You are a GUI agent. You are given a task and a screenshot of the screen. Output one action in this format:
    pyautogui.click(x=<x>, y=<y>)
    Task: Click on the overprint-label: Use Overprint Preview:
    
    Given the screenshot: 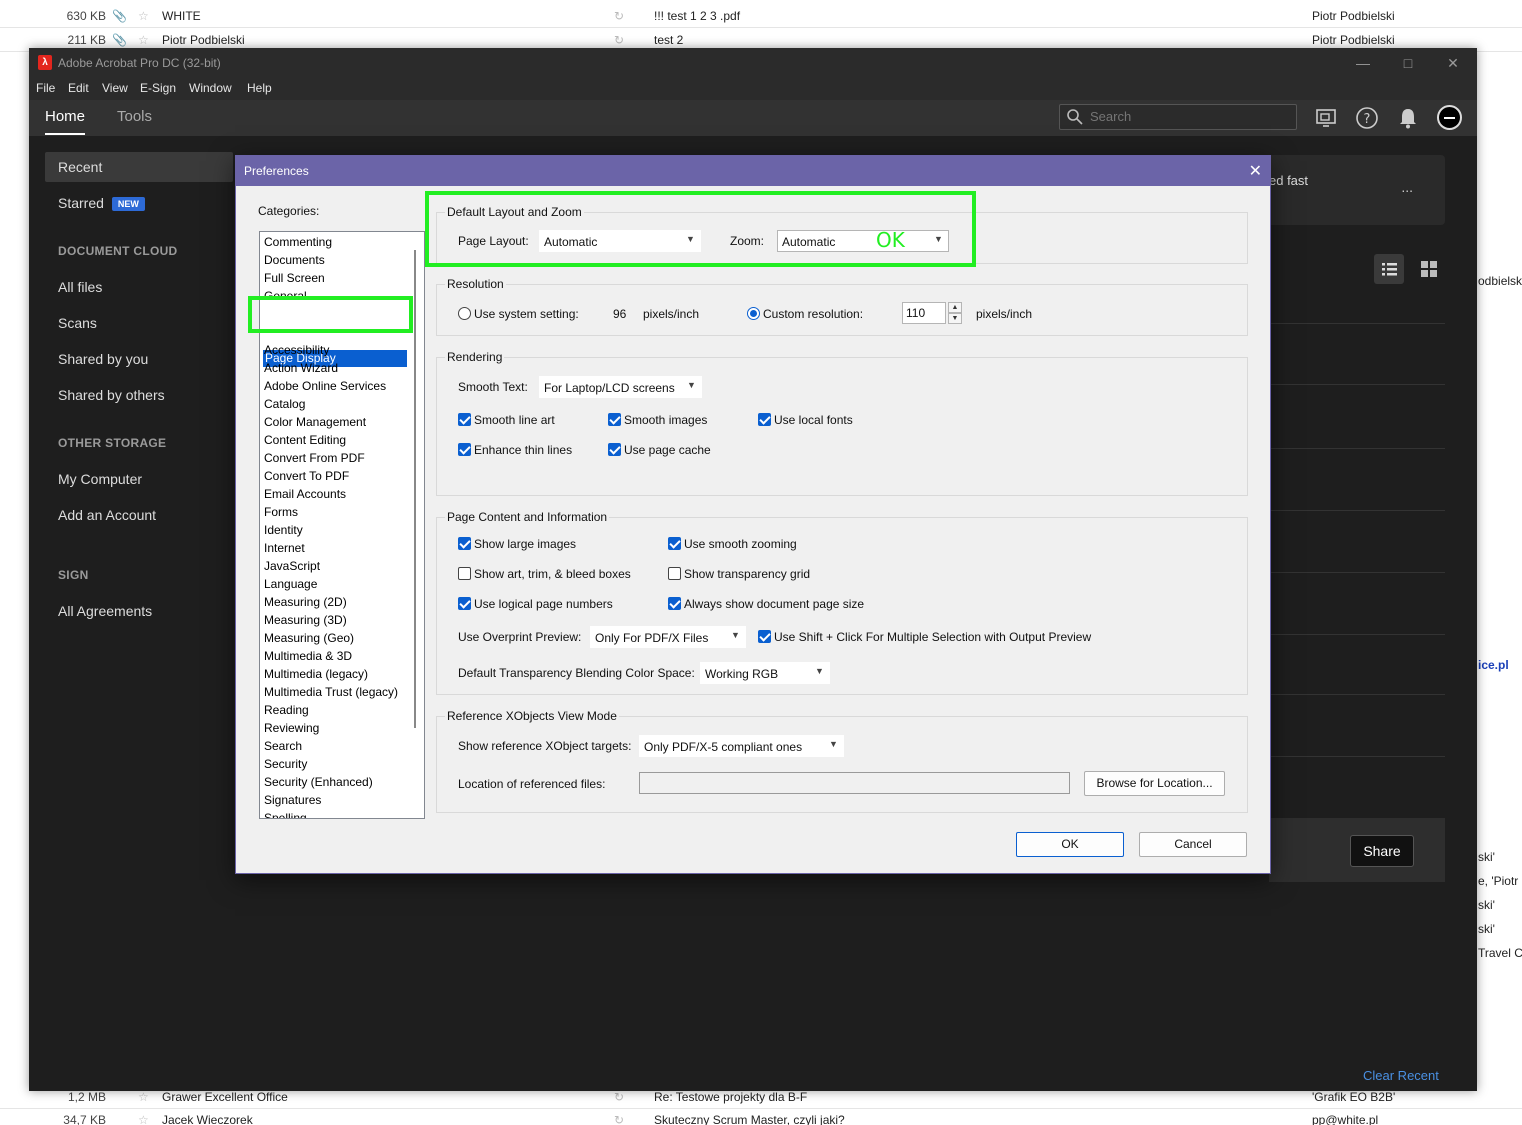 What is the action you would take?
    pyautogui.click(x=520, y=637)
    